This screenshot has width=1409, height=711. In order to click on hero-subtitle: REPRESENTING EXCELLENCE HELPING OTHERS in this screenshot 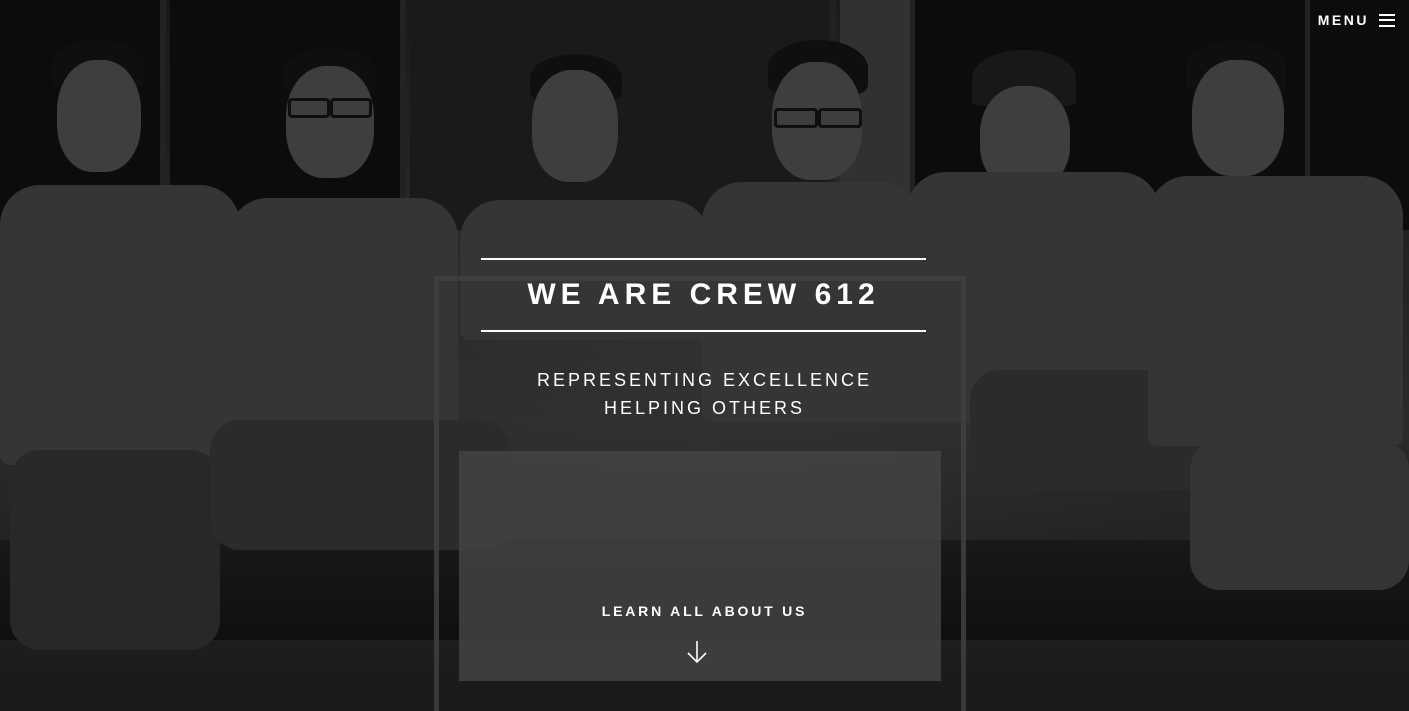, I will do `click(704, 394)`.